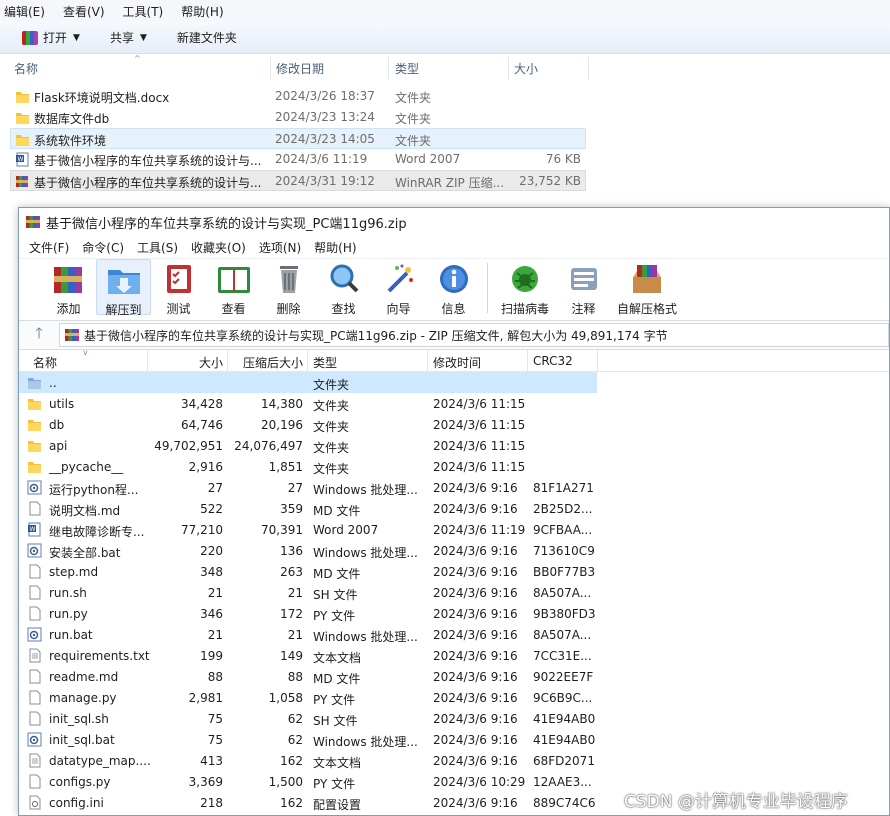  I want to click on cell-name: configs.py, so click(80, 782).